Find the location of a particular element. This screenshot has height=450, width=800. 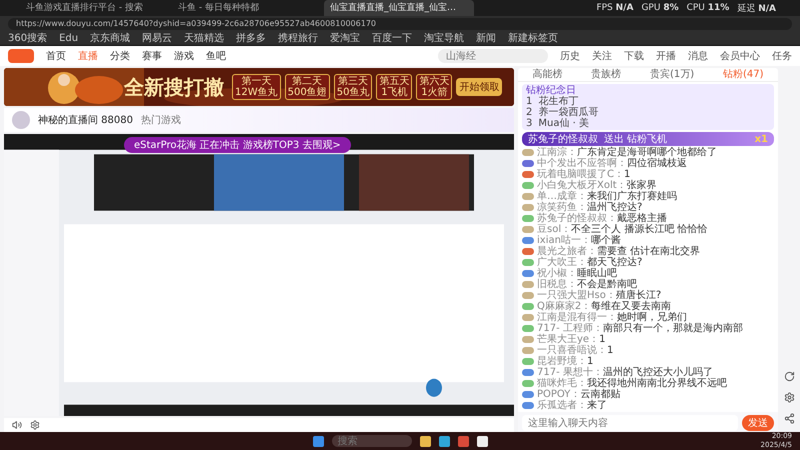

chat-message: 717- 果想十：温州的飞控还大小儿吗了 is located at coordinates (625, 372).